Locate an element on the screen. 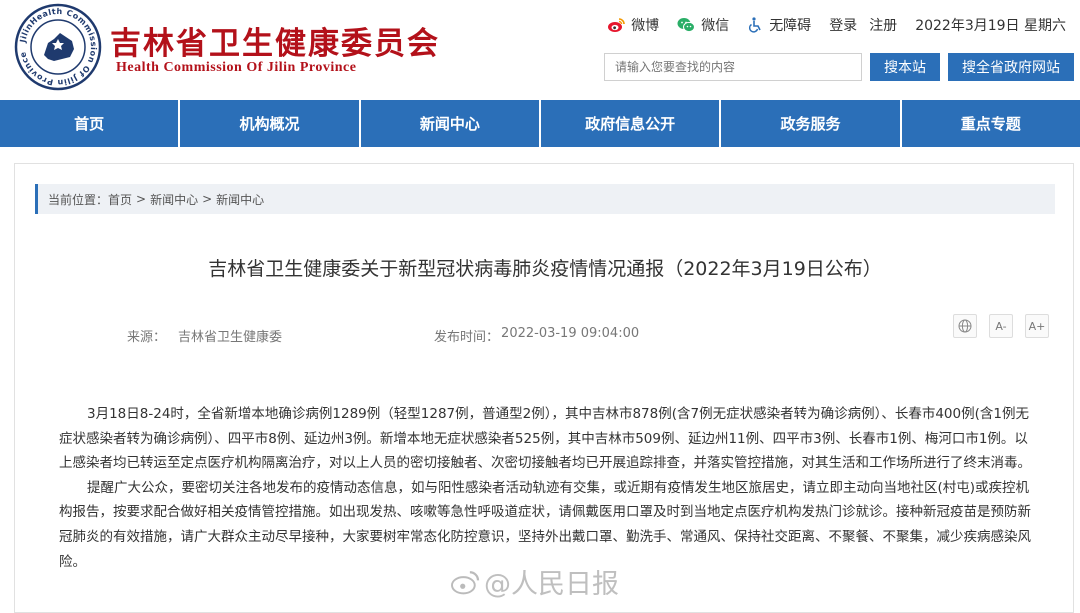  article-meta: 来源： 吉林省卫生健康委 发布时间： 2022-03-19 09:04:00 is located at coordinates (383, 335).